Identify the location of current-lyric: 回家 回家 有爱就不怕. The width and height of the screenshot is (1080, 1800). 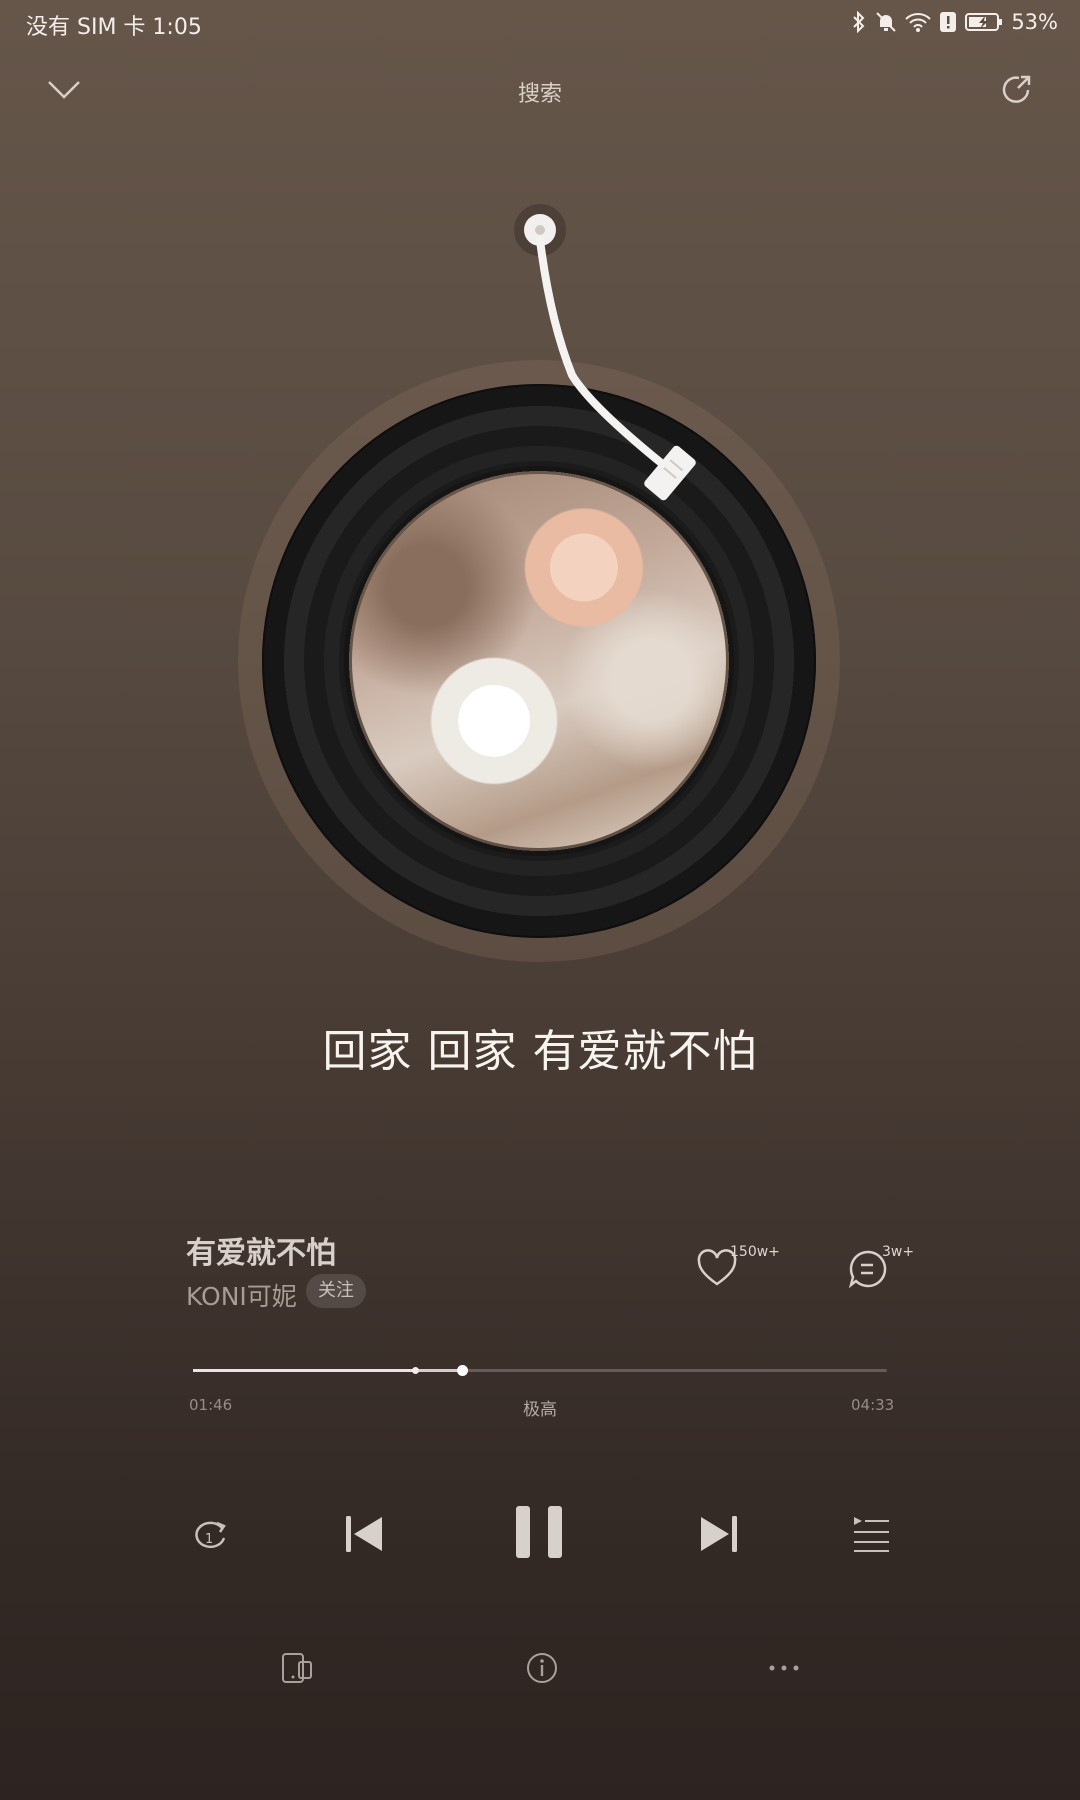
(540, 1047).